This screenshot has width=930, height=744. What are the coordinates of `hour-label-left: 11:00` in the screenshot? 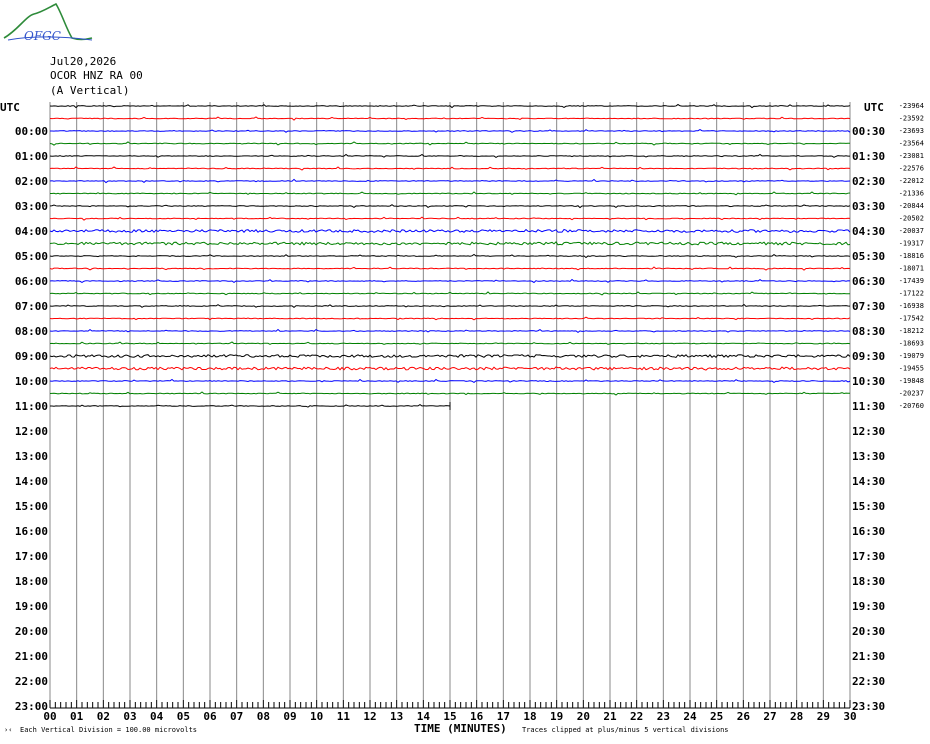 It's located at (31, 406).